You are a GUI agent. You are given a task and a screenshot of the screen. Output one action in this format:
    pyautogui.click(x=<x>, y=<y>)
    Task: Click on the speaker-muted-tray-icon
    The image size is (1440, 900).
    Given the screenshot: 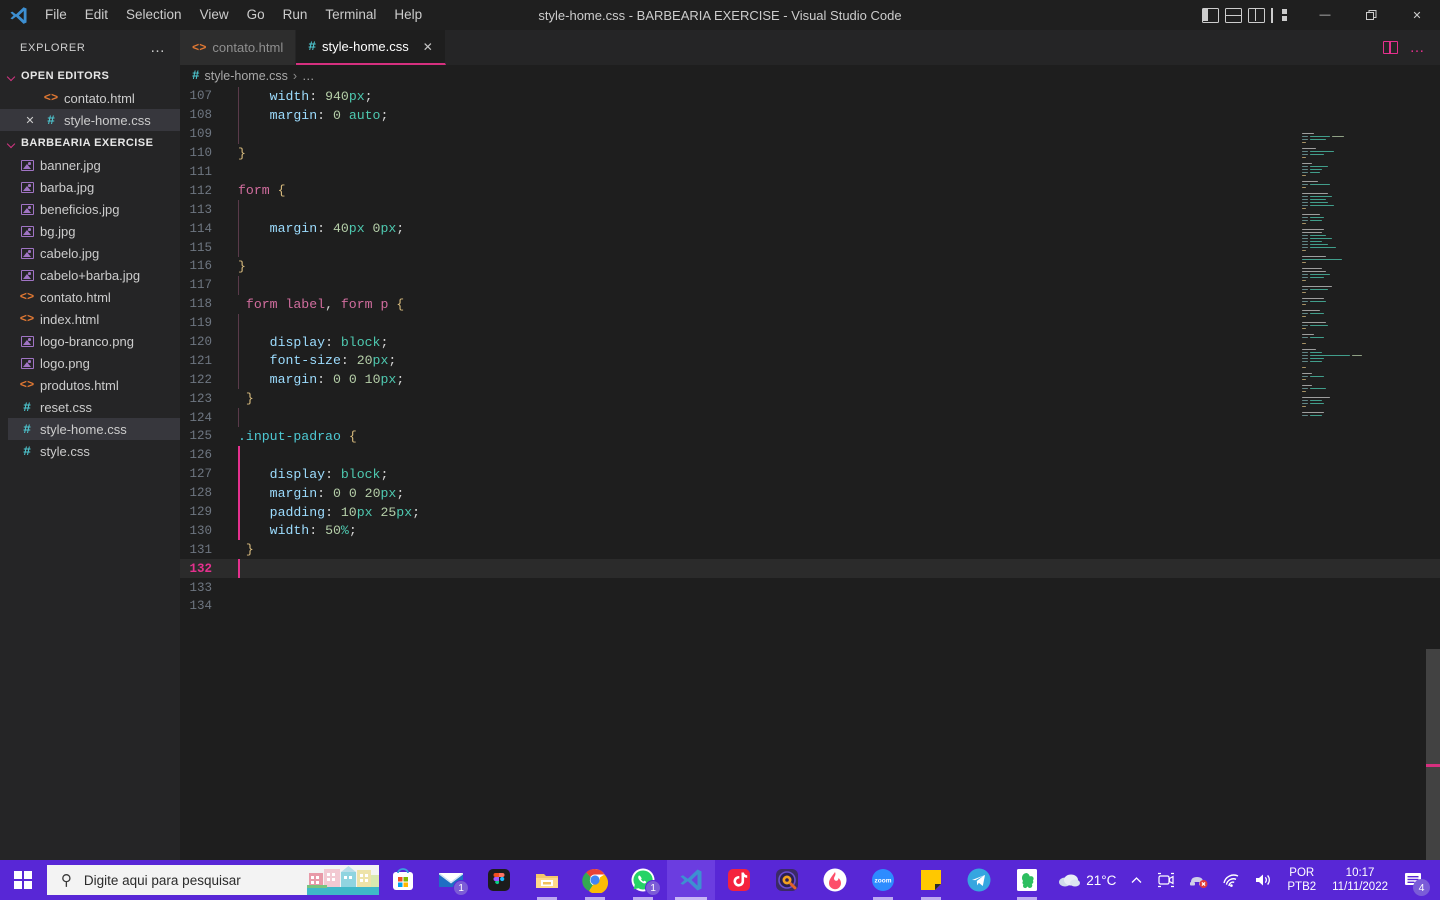 What is the action you would take?
    pyautogui.click(x=1198, y=880)
    